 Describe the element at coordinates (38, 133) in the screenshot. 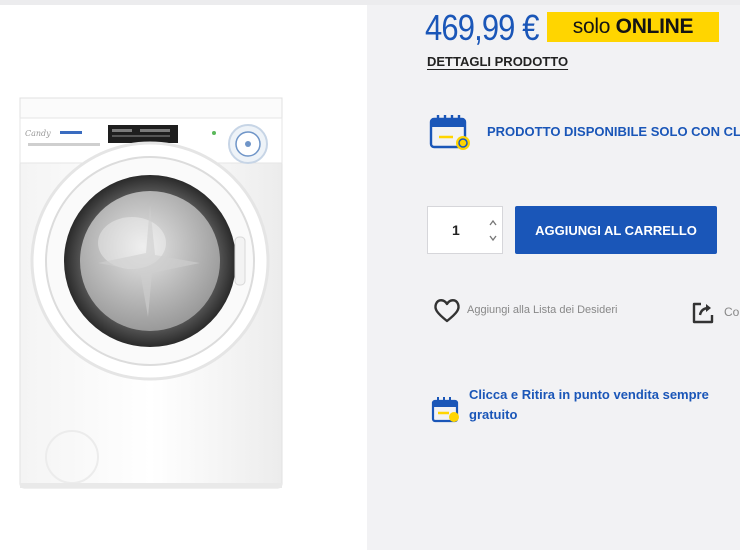

I see `brand-logo: Candy` at that location.